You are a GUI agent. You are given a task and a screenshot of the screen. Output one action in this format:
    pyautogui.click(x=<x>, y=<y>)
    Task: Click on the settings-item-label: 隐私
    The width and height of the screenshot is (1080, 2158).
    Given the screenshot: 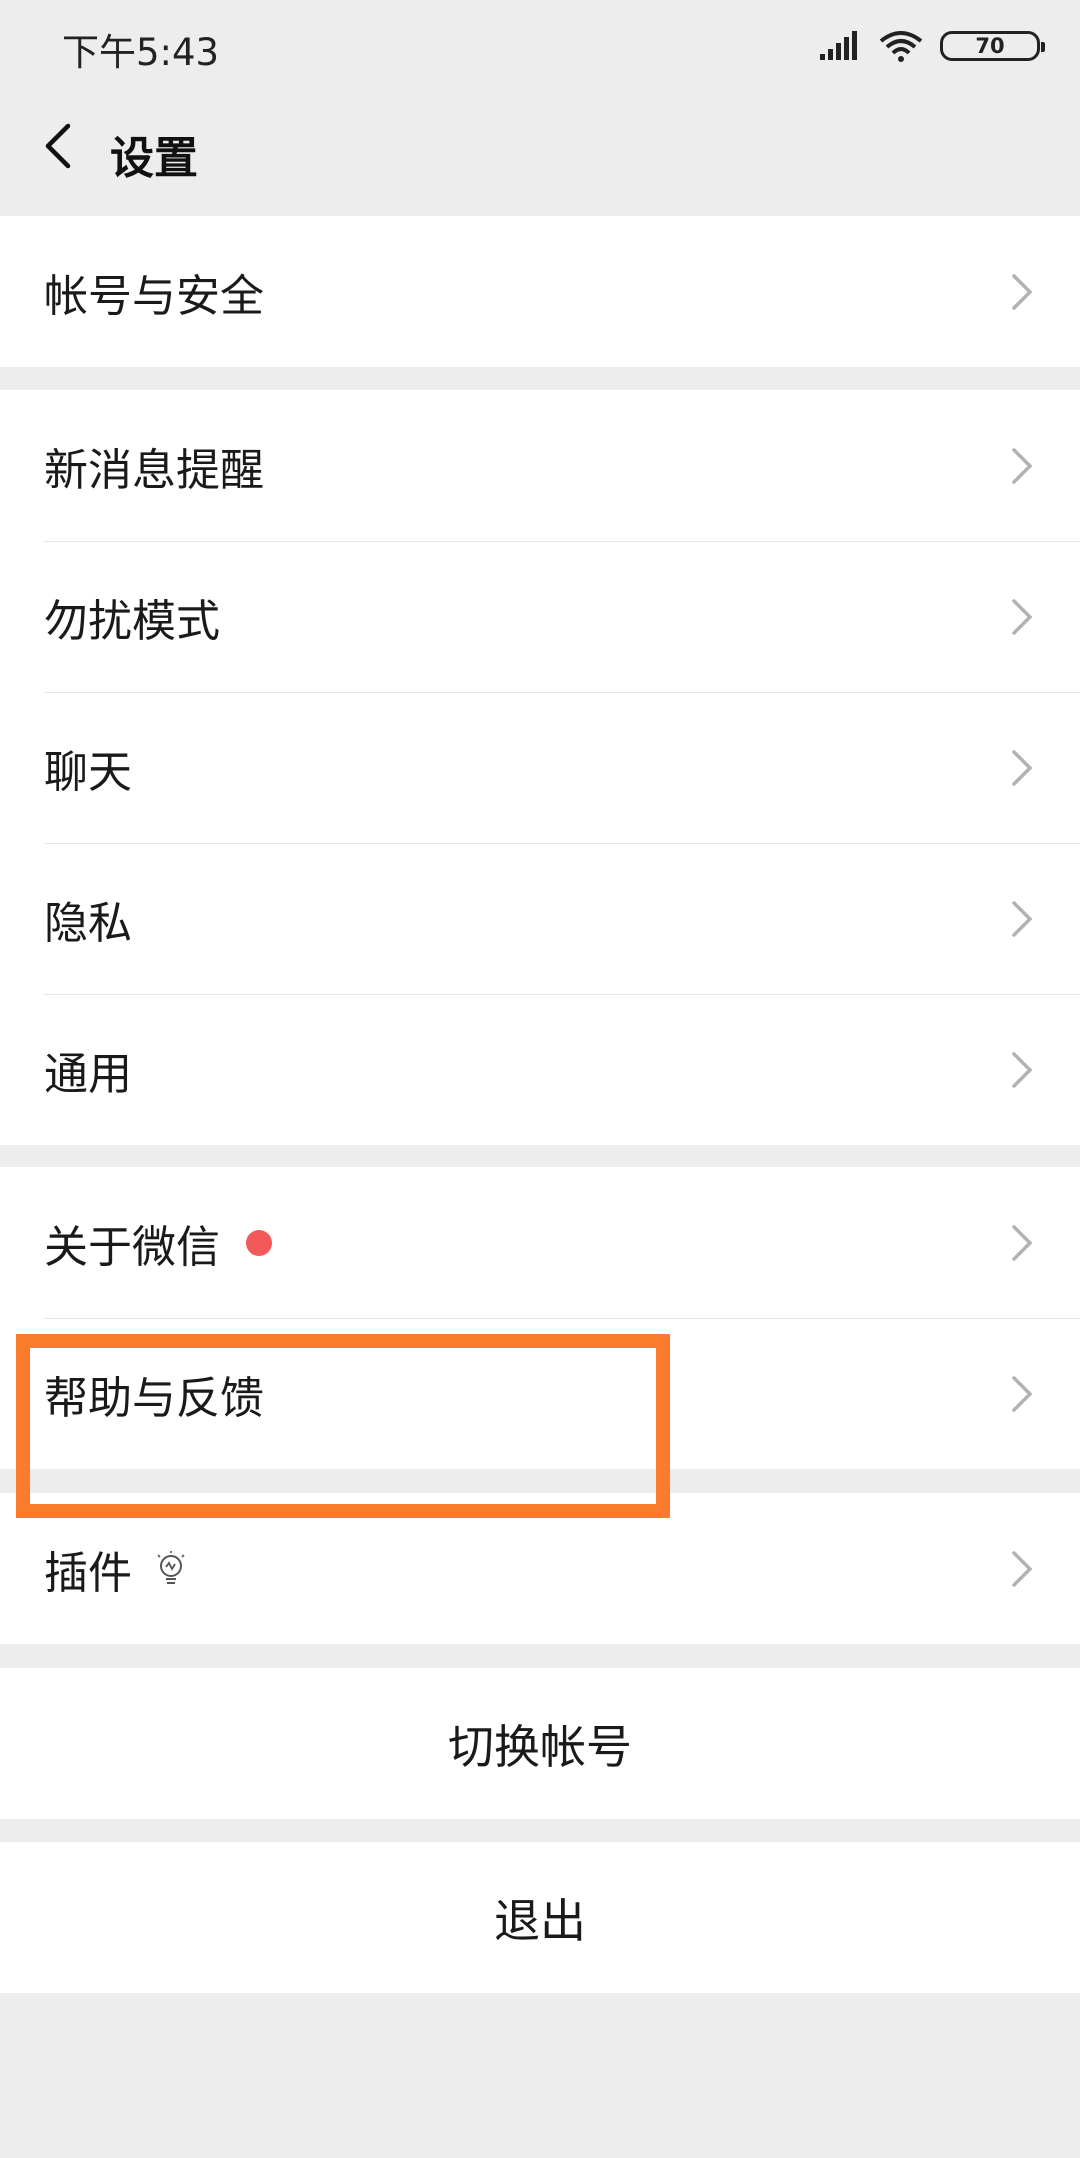 What is the action you would take?
    pyautogui.click(x=88, y=923)
    